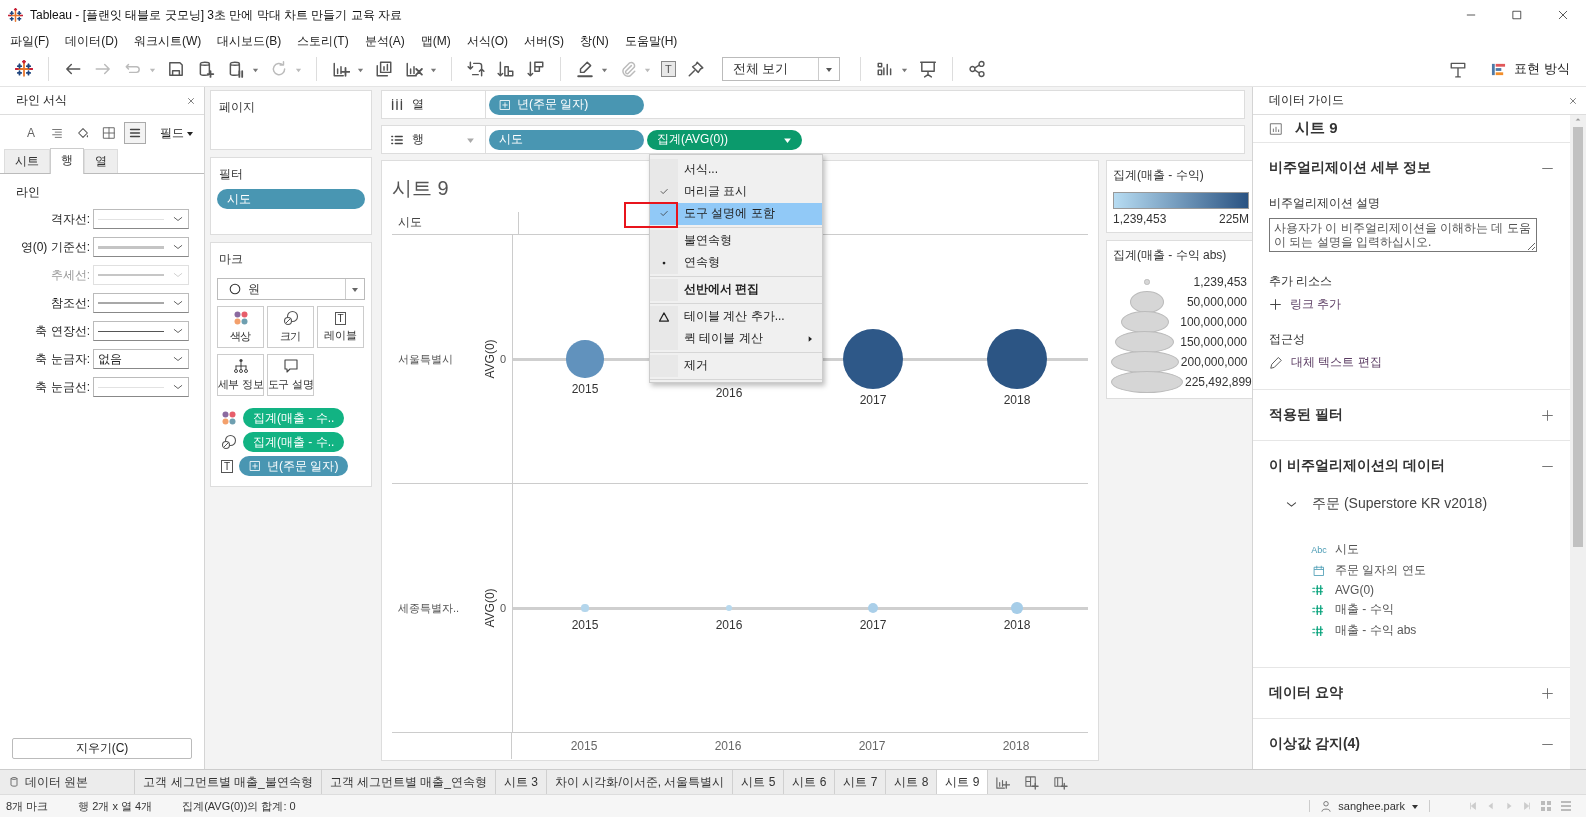 The width and height of the screenshot is (1586, 817). Describe the element at coordinates (30, 41) in the screenshot. I see `menu-item: 파일(F)` at that location.